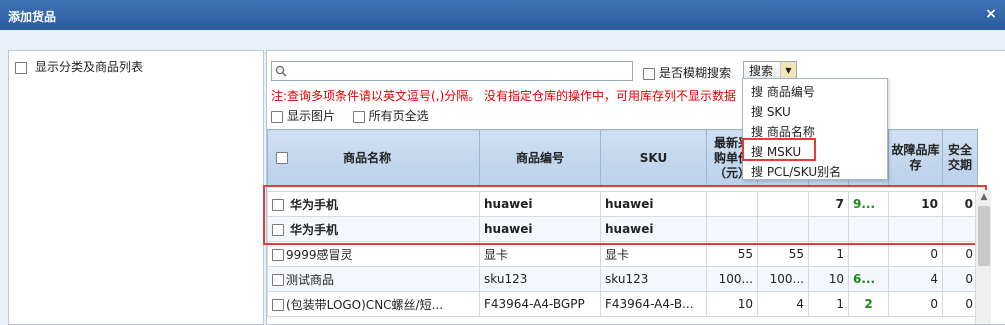  Describe the element at coordinates (783, 91) in the screenshot. I see `menu-item-product-code: 搜 商品编号` at that location.